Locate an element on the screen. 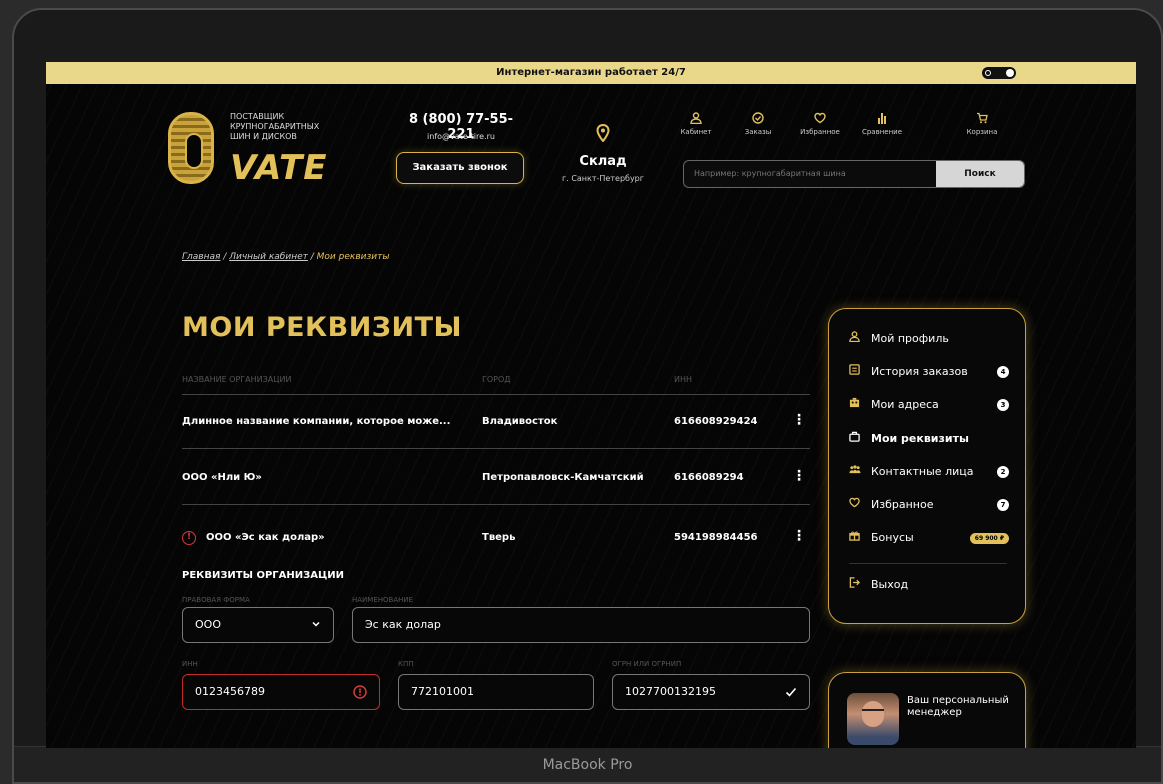 Image resolution: width=1163 pixels, height=784 pixels. users-icon is located at coordinates (860, 472).